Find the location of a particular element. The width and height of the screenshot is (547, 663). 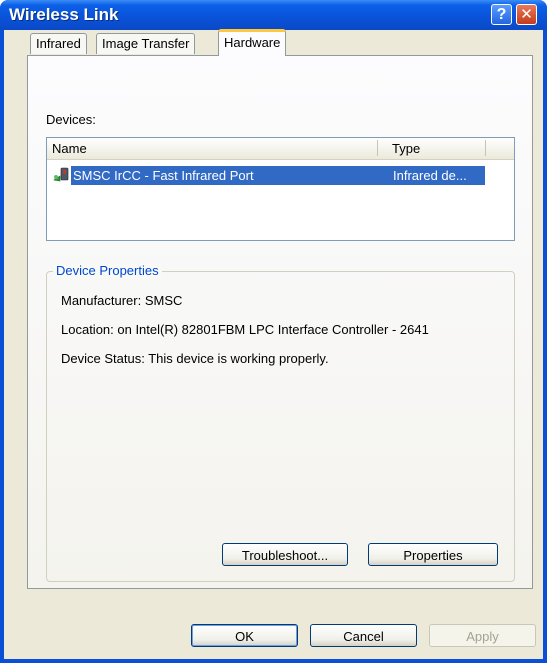

tab-hardware: Hardware is located at coordinates (252, 42).